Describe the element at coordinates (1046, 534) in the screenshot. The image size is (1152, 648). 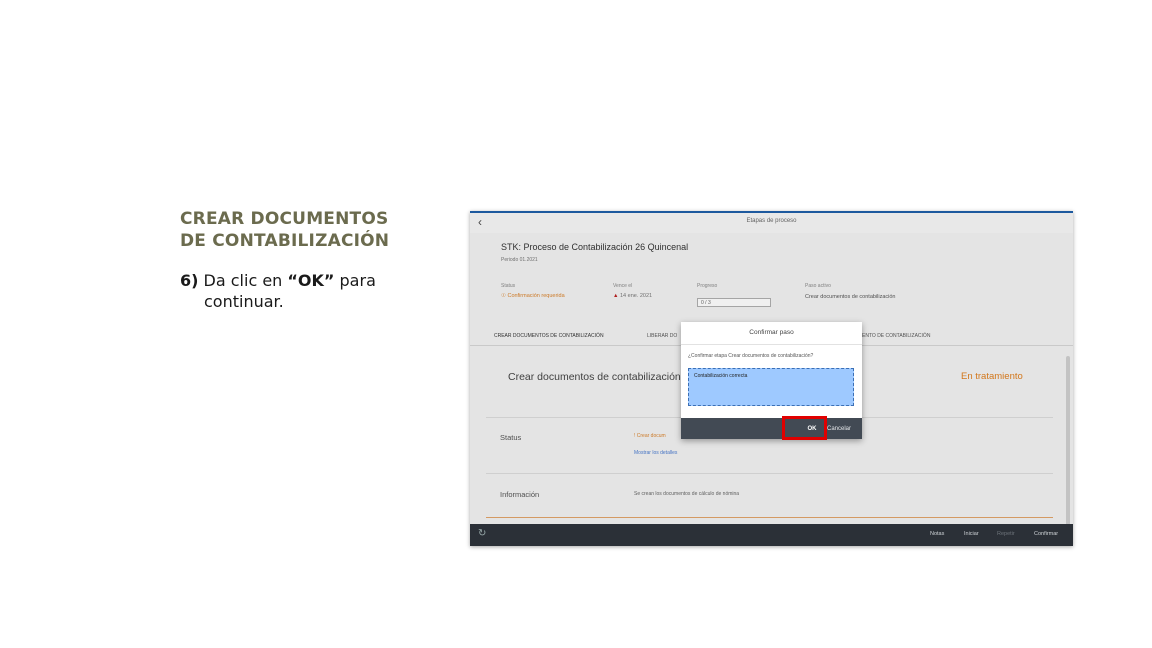
I see `confirm-button: Confirmar` at that location.